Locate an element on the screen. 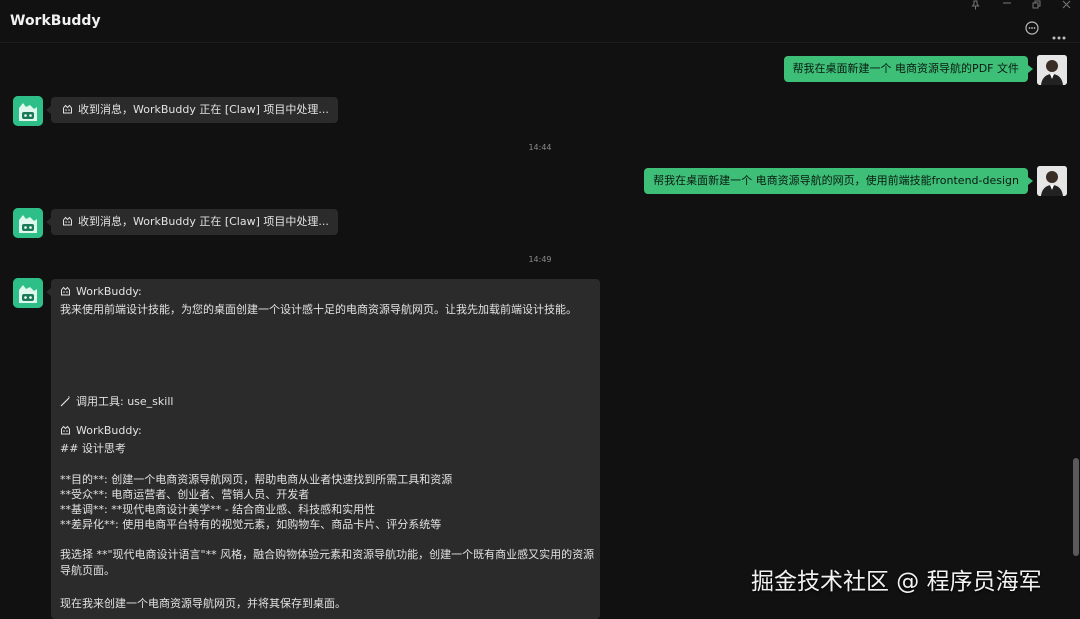  more-horizontal-icon is located at coordinates (1059, 34).